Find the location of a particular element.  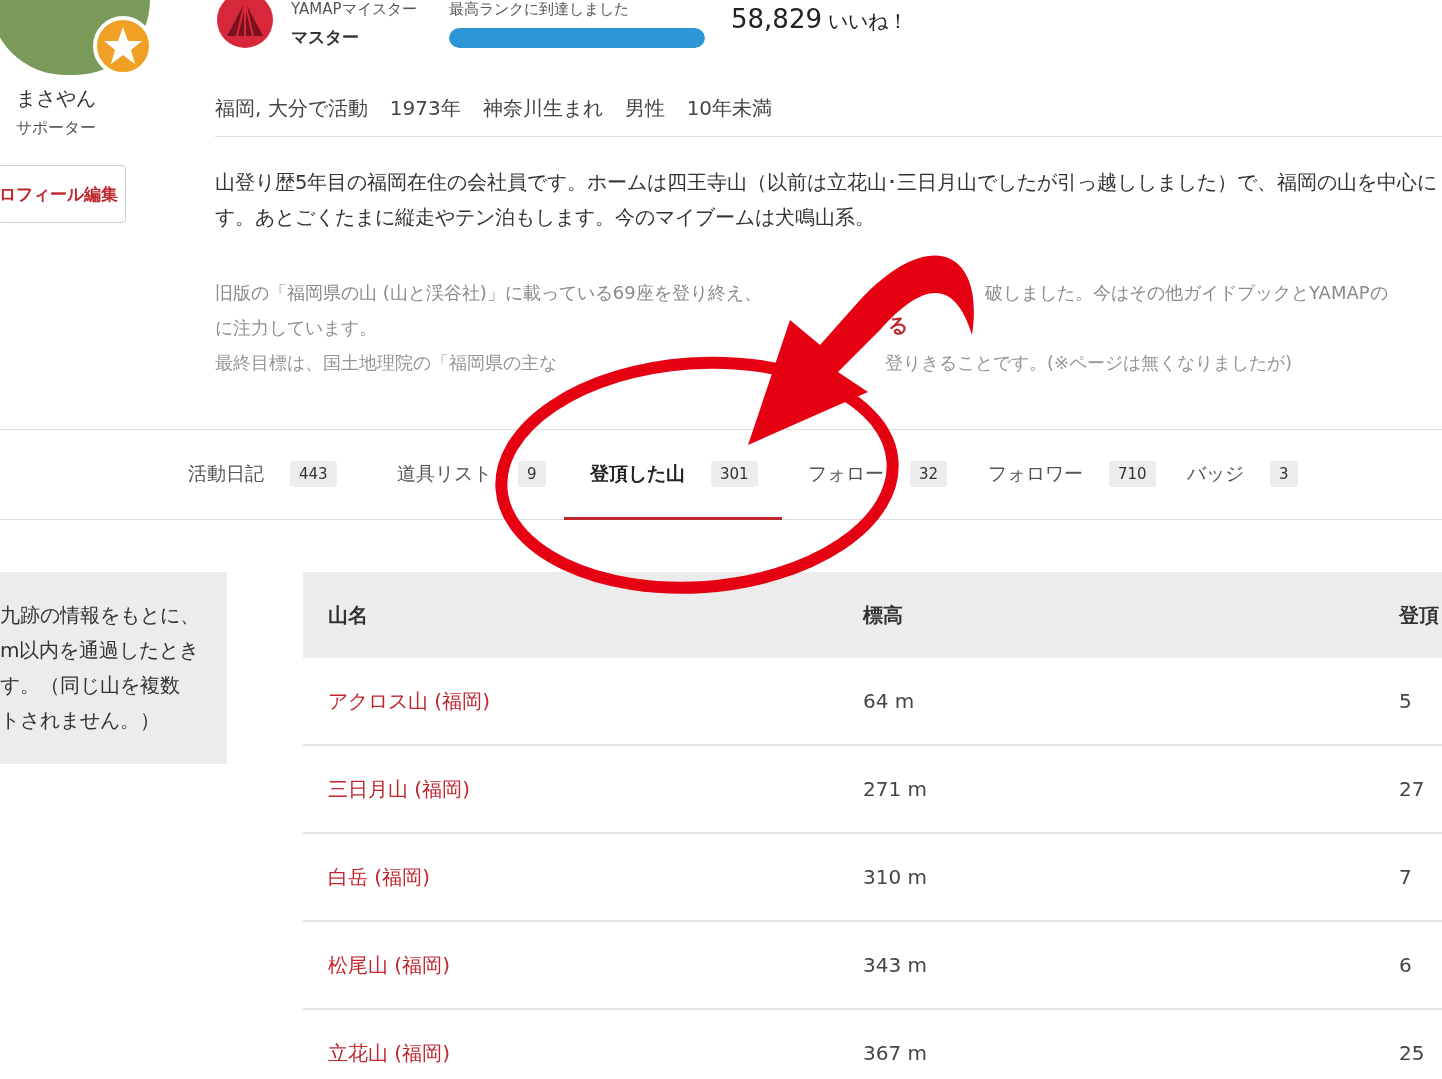

tab-count: 443 is located at coordinates (313, 473).